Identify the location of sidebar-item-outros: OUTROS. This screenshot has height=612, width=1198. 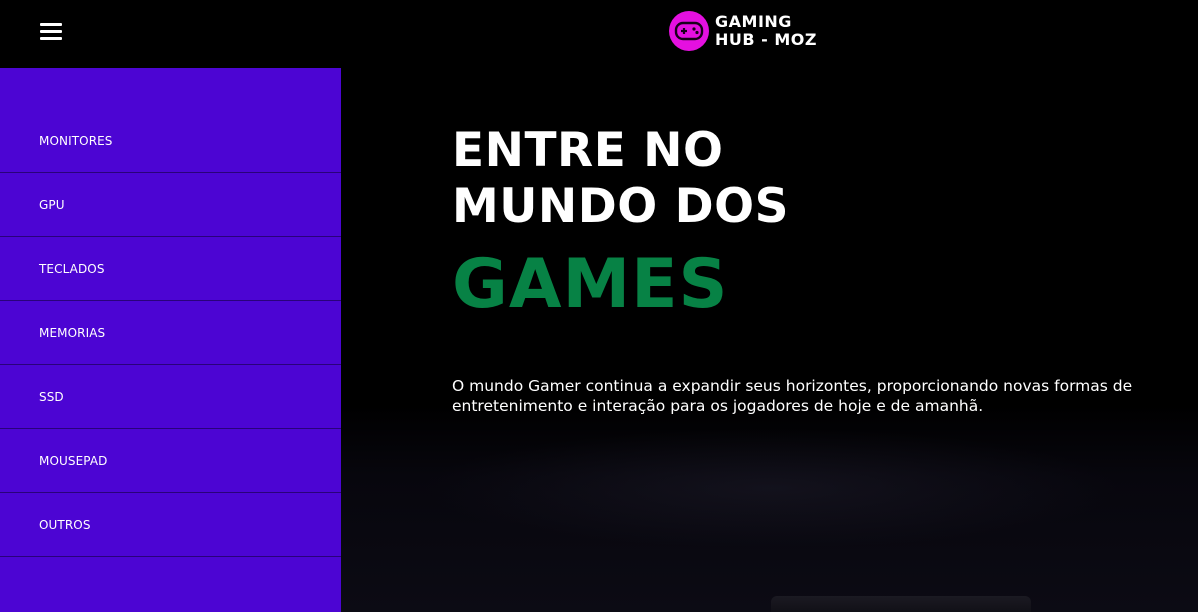
(170, 525).